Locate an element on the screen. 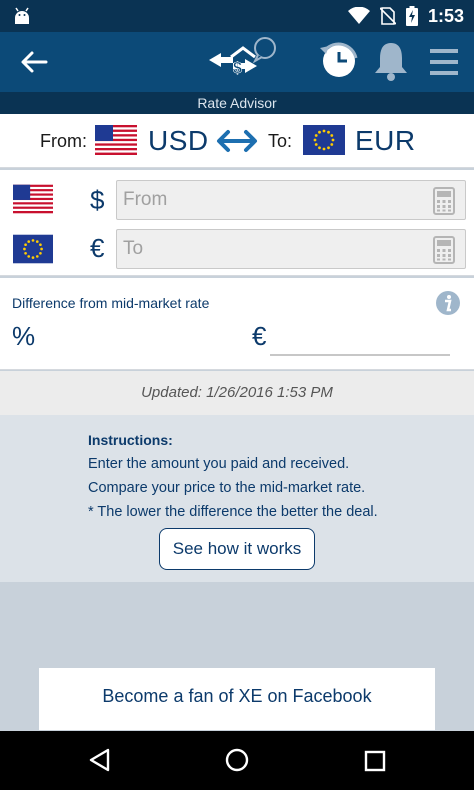 This screenshot has width=474, height=790. history-clock-icon is located at coordinates (338, 60).